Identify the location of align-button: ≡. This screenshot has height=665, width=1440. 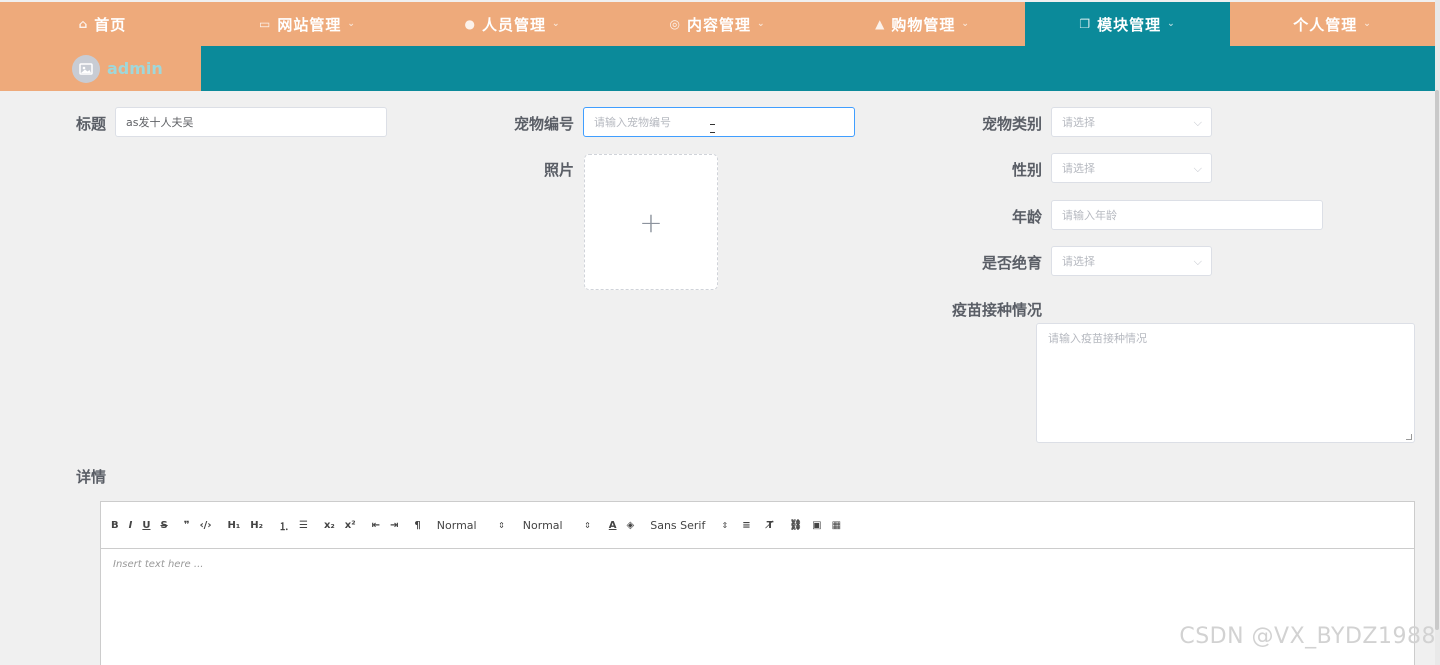
(746, 525).